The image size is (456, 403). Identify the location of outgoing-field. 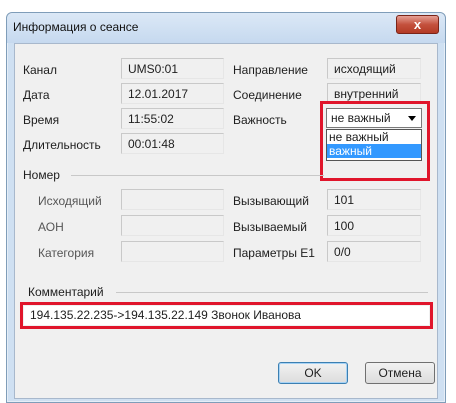
(172, 199).